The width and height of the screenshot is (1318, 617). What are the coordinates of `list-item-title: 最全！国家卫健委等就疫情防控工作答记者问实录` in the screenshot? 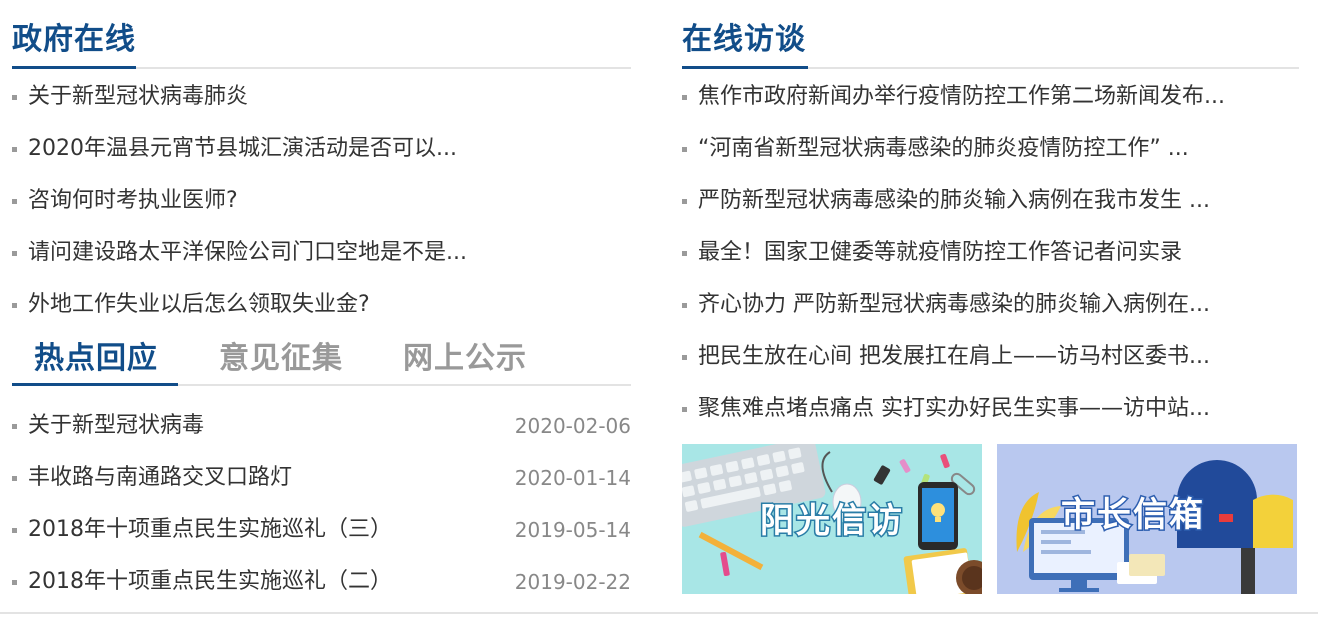 It's located at (940, 252).